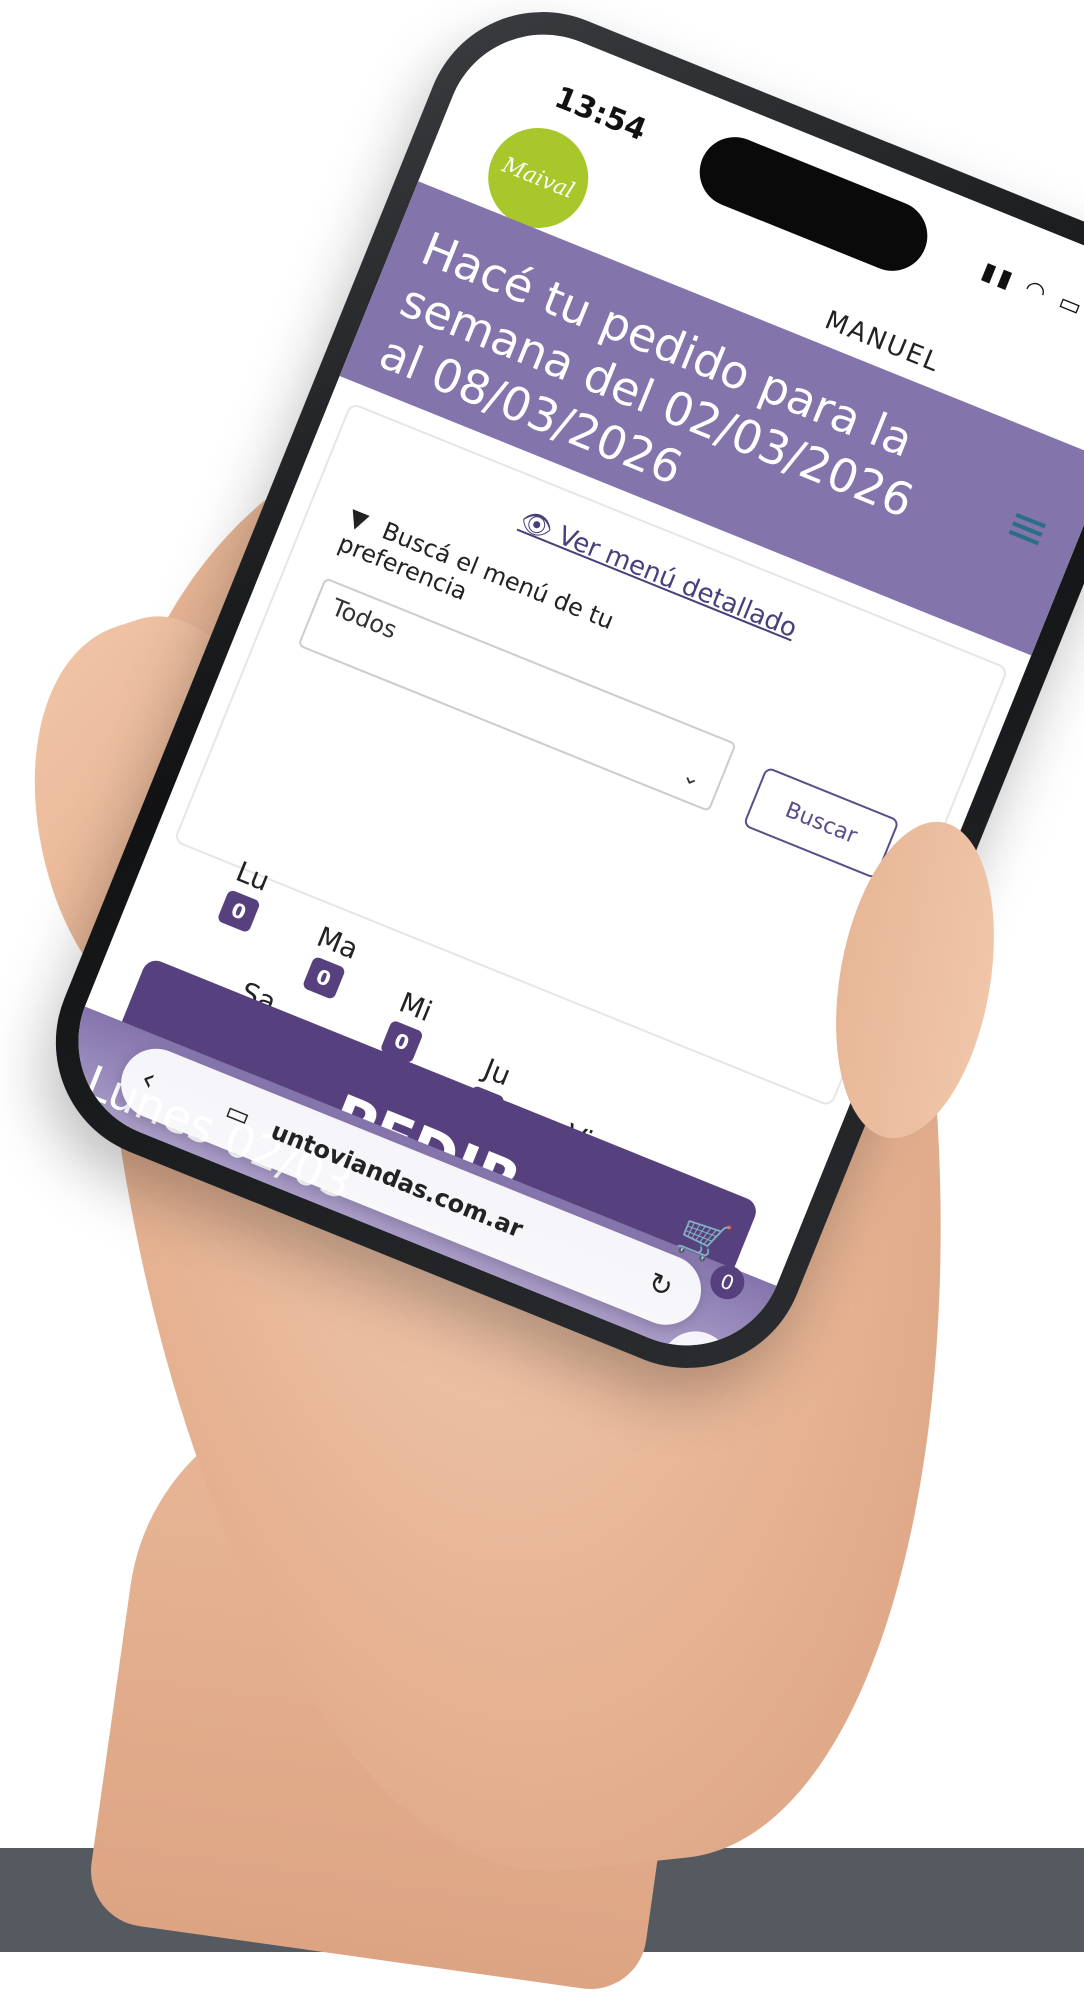  What do you see at coordinates (1030, 290) in the screenshot?
I see `status-icons: ▮▮ ◠ ▭` at bounding box center [1030, 290].